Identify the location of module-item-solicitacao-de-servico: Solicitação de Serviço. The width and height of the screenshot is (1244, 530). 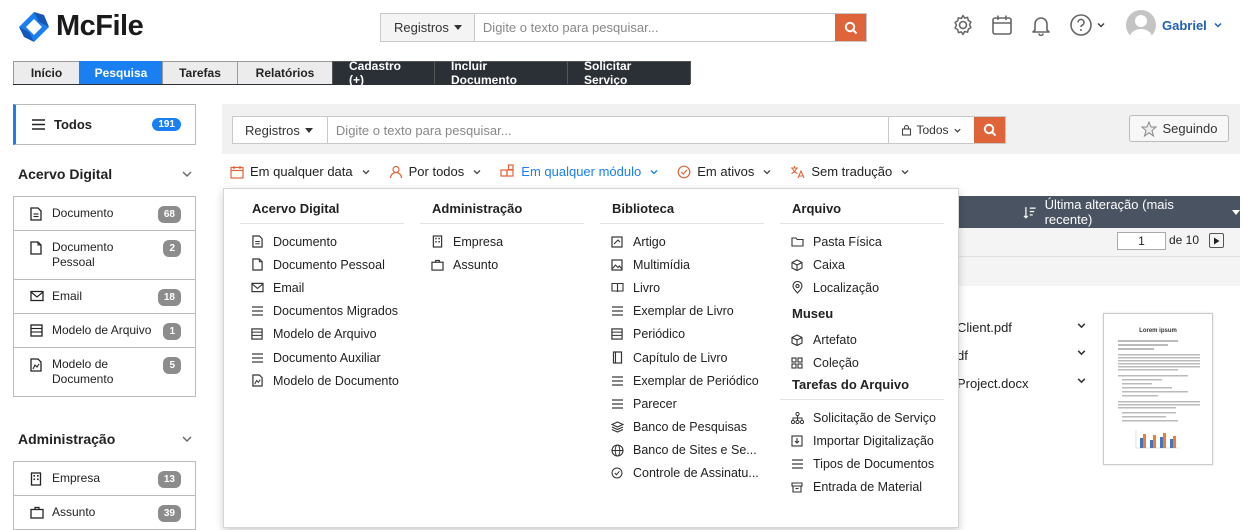
(862, 417).